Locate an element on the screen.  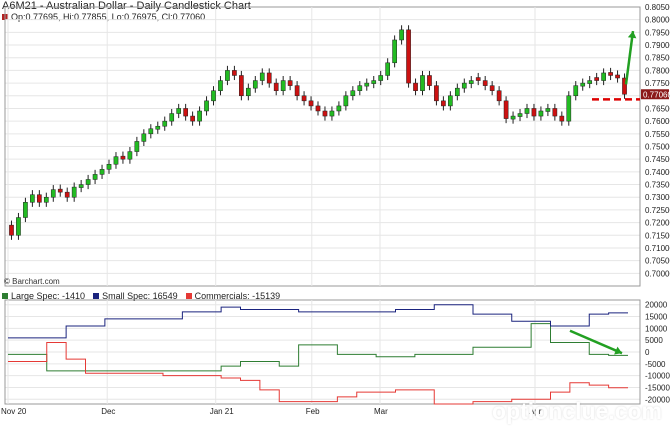
price-y-tick-label: 0.79000 is located at coordinates (657, 45).